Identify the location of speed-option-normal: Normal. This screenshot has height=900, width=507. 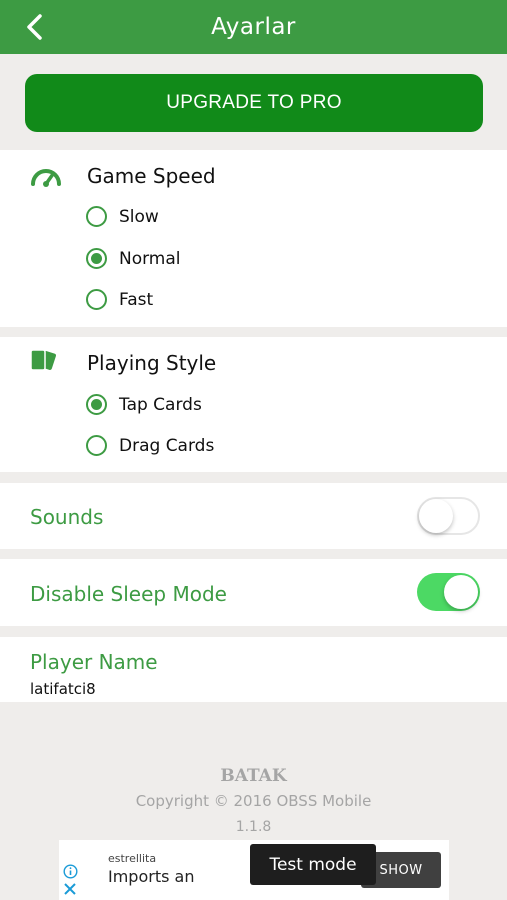
(133, 258).